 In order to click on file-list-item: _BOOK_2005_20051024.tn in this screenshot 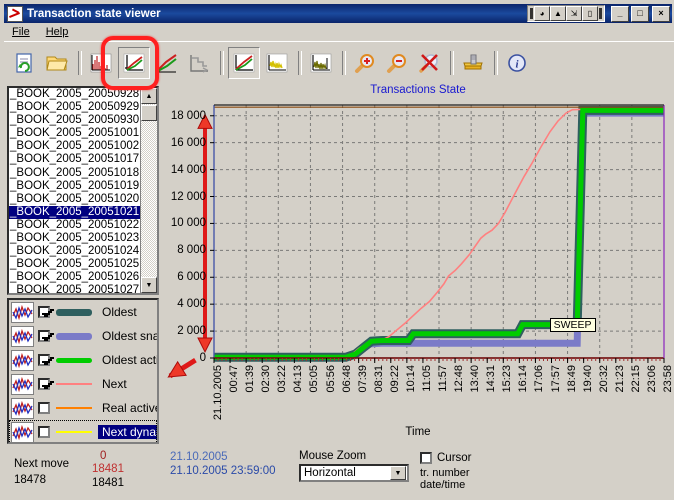, I will do `click(75, 251)`.